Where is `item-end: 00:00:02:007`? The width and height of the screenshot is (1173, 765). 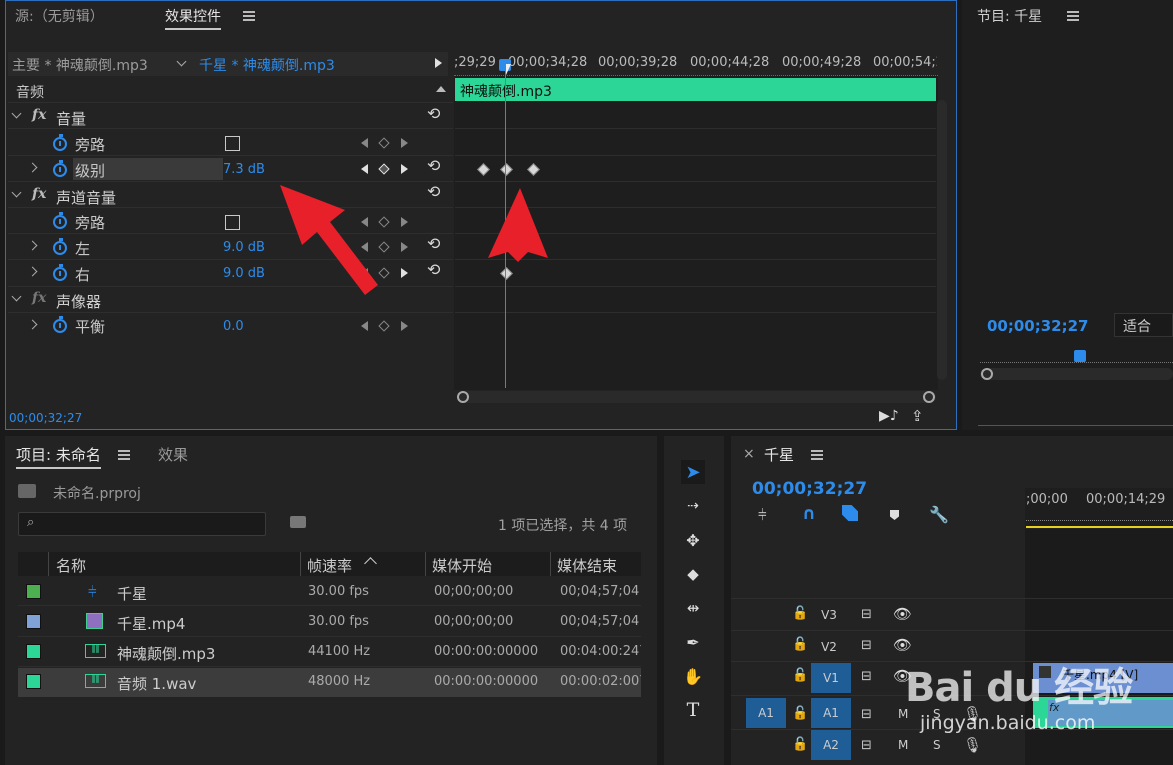 item-end: 00:00:02:007 is located at coordinates (600, 681).